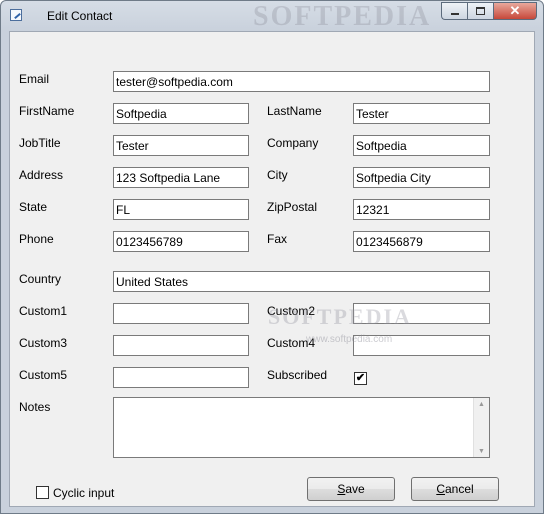 Image resolution: width=544 pixels, height=514 pixels. Describe the element at coordinates (293, 143) in the screenshot. I see `company-label: Company` at that location.